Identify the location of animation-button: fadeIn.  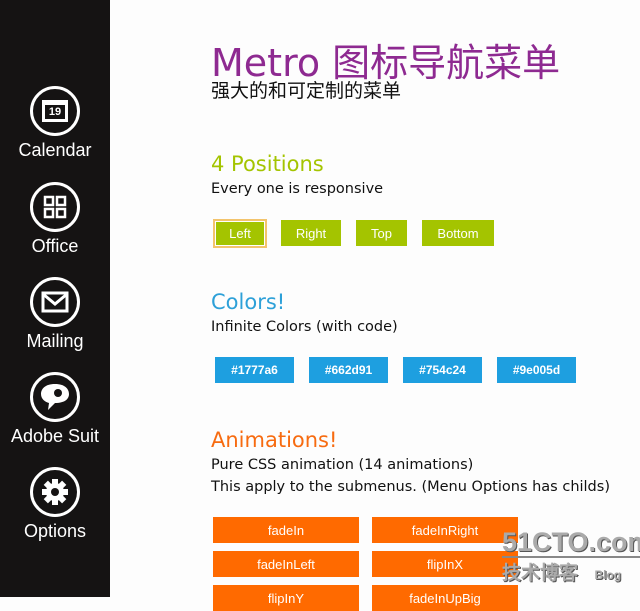
(286, 530).